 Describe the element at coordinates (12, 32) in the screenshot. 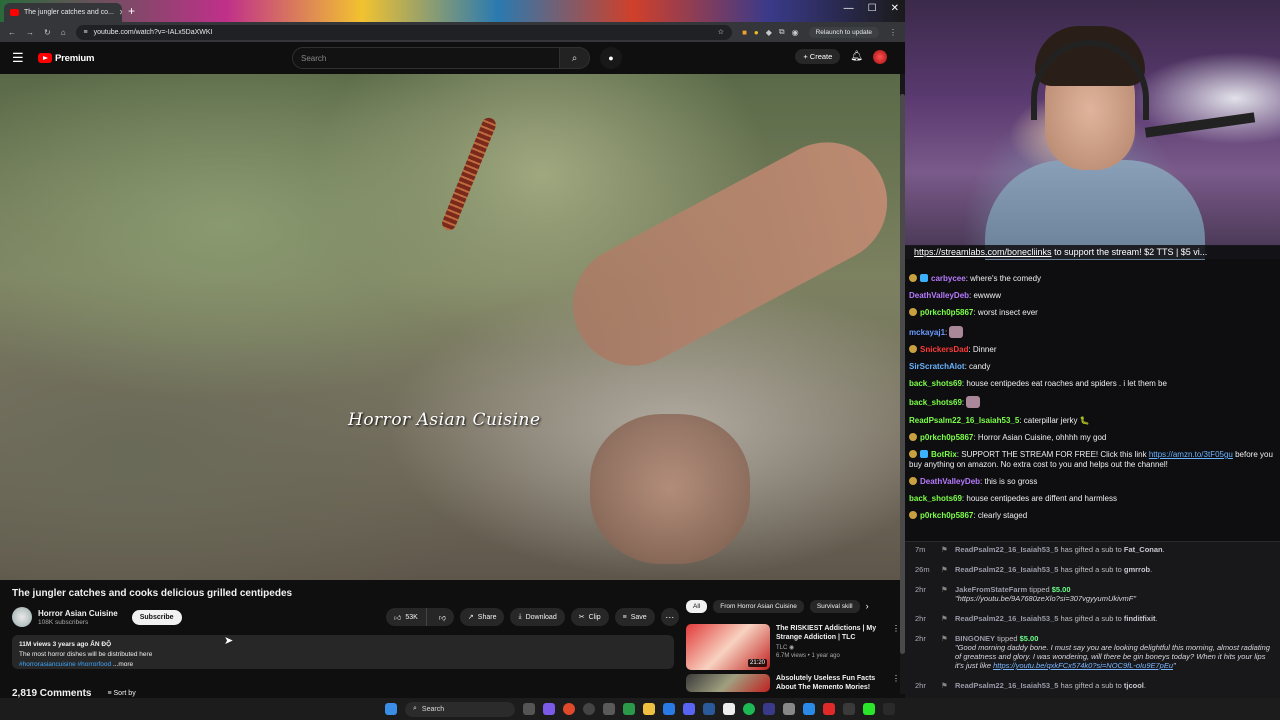

I see `back-icon: ←` at that location.